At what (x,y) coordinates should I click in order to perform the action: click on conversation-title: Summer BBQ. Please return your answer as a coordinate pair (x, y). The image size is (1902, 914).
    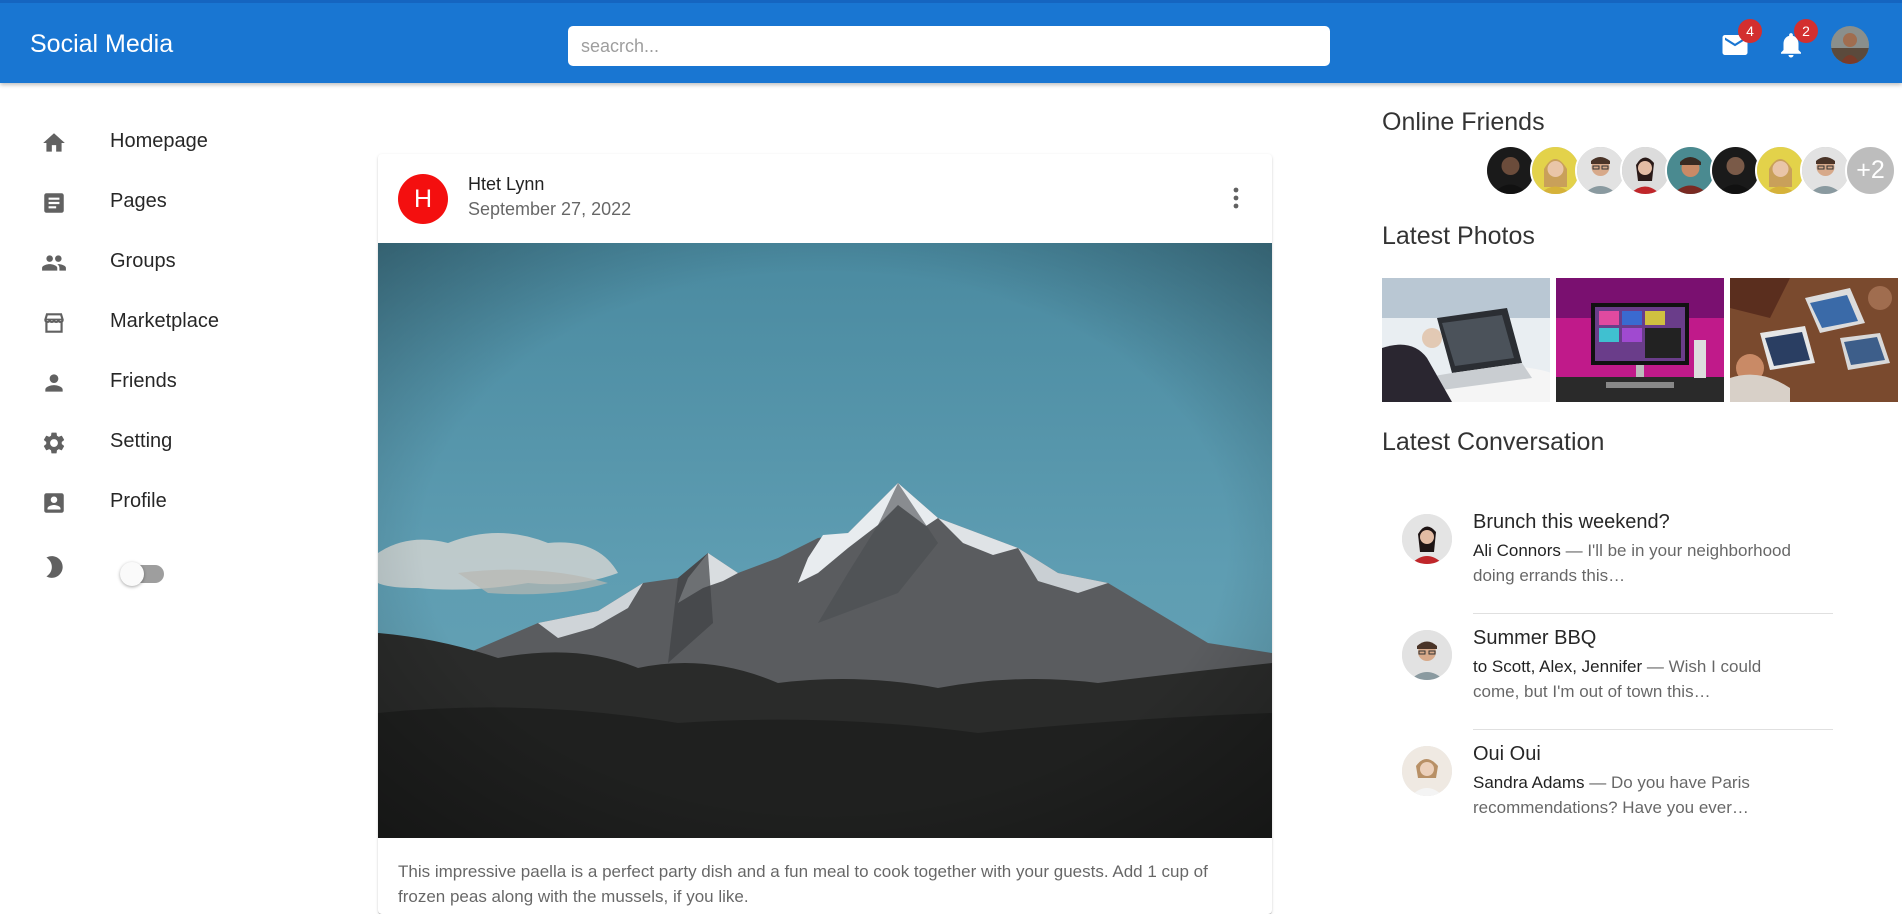
    Looking at the image, I should click on (1535, 638).